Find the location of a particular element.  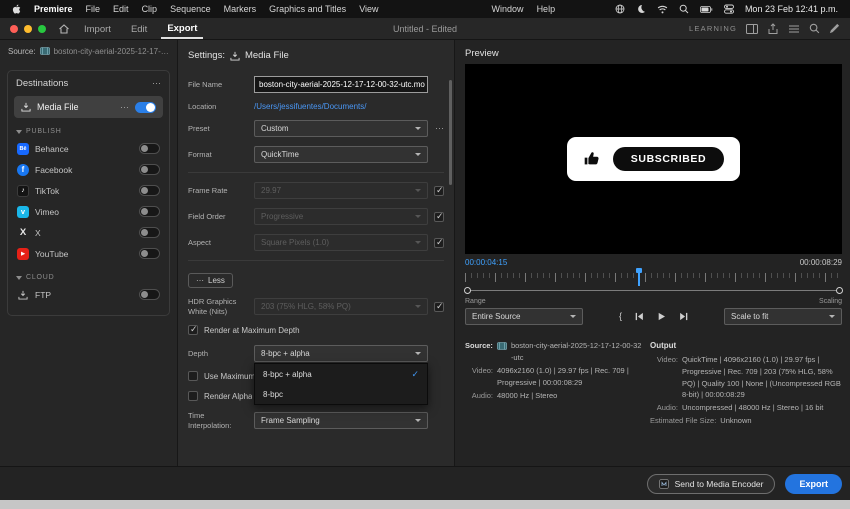

titlebar-actions: LEARNING is located at coordinates (764, 28).